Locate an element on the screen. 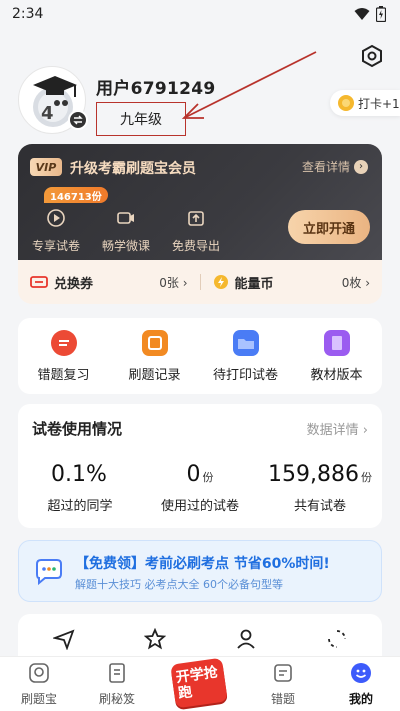 The width and height of the screenshot is (400, 711). usage-title: 试卷使用情况 is located at coordinates (77, 429).